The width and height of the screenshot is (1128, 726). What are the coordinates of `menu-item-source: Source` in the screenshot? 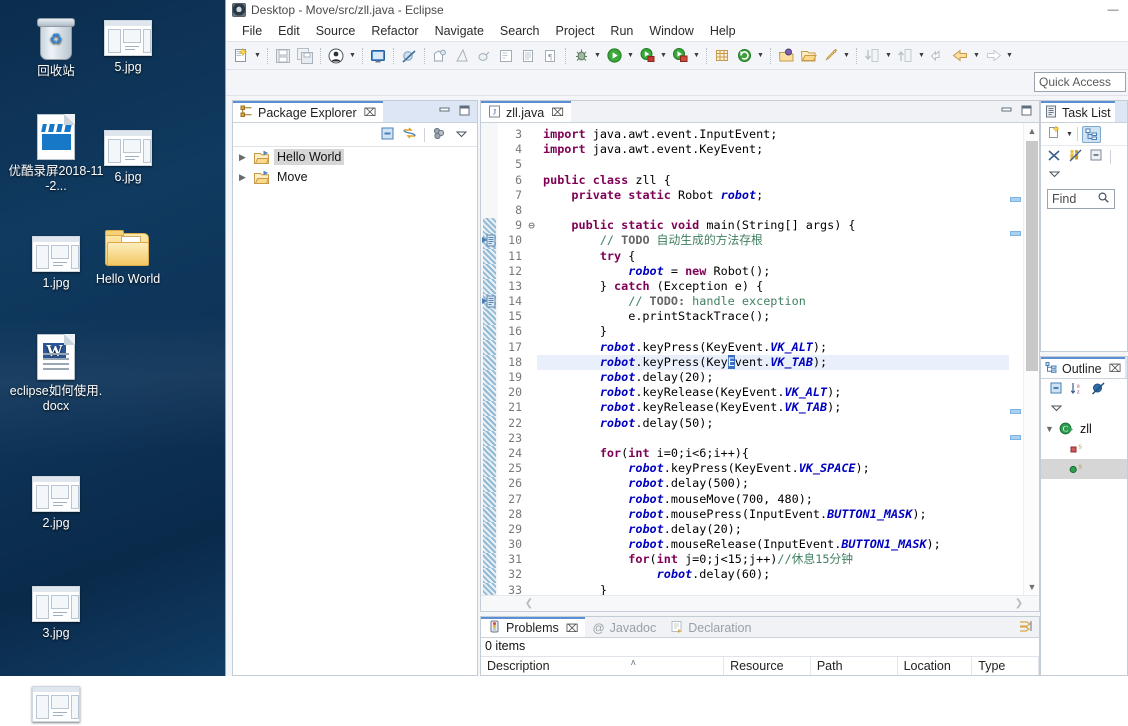 It's located at (336, 31).